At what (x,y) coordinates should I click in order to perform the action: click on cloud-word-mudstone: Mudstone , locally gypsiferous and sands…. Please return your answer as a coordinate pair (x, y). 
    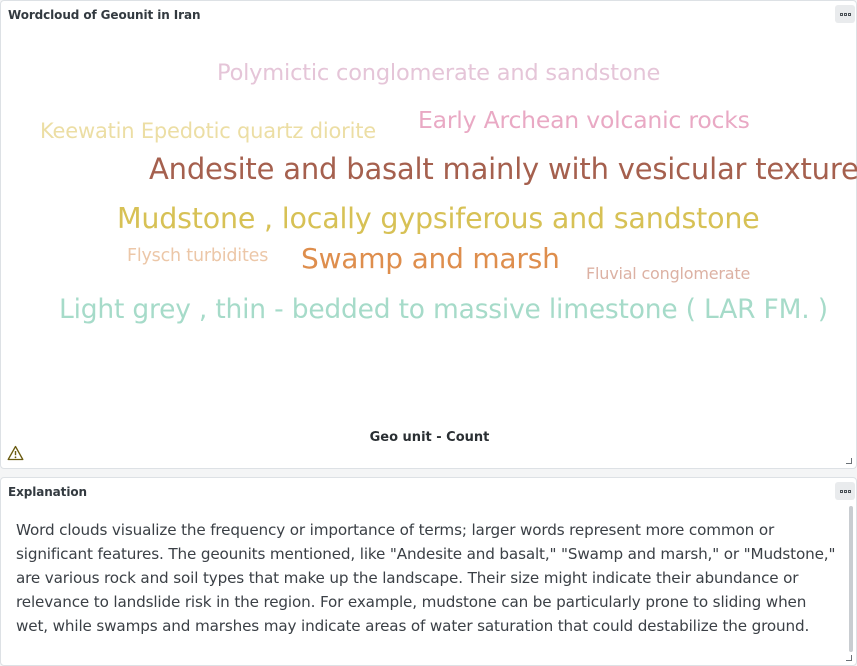
    Looking at the image, I should click on (438, 219).